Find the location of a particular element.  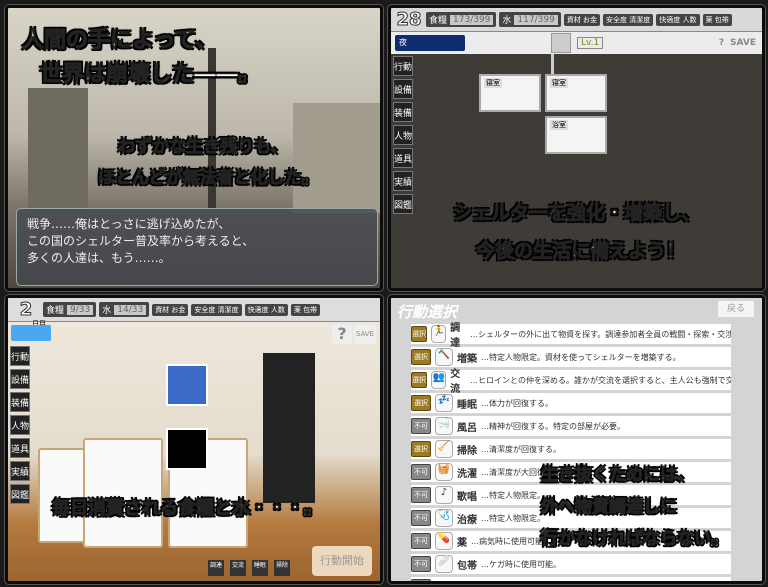

stat-food: 食糧 9/33 is located at coordinates (70, 309).